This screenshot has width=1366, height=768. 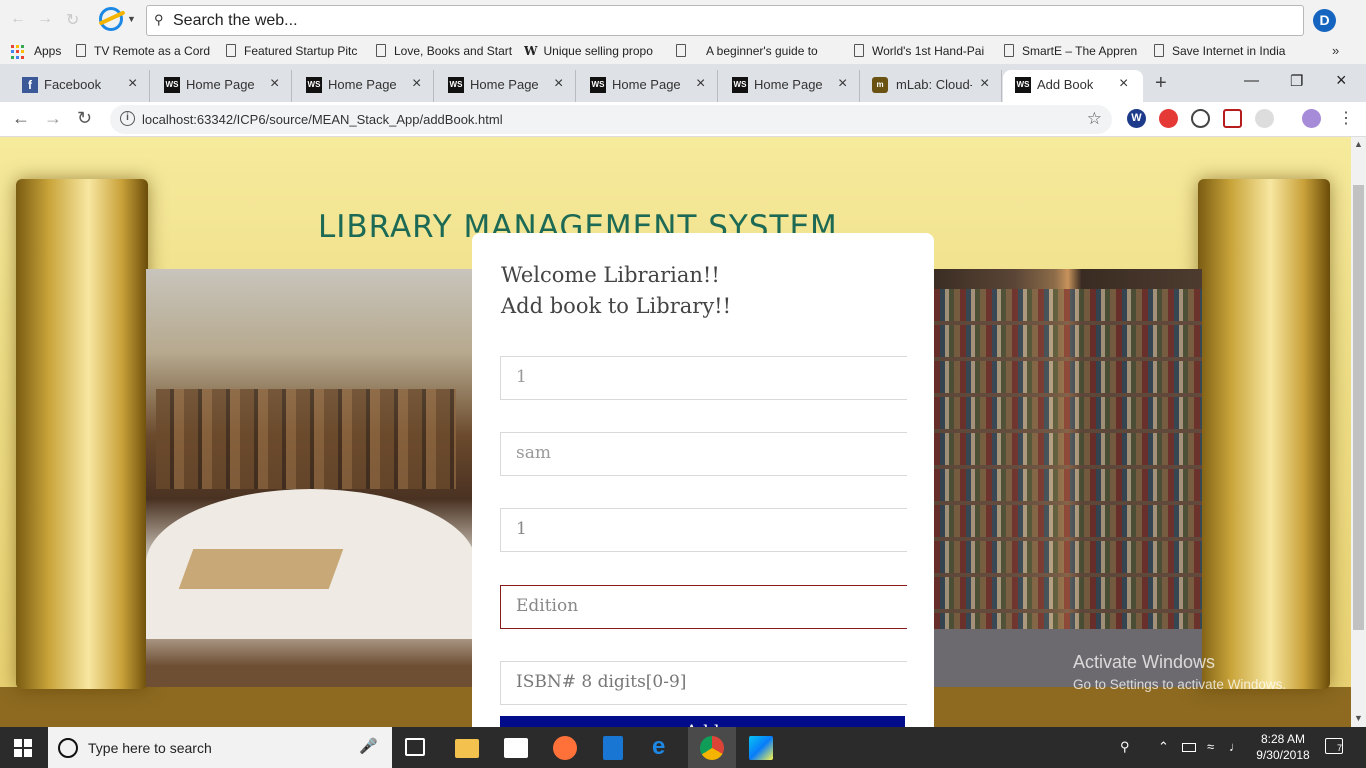 I want to click on show-hidden-icons-chevron: ⌃, so click(x=1163, y=747).